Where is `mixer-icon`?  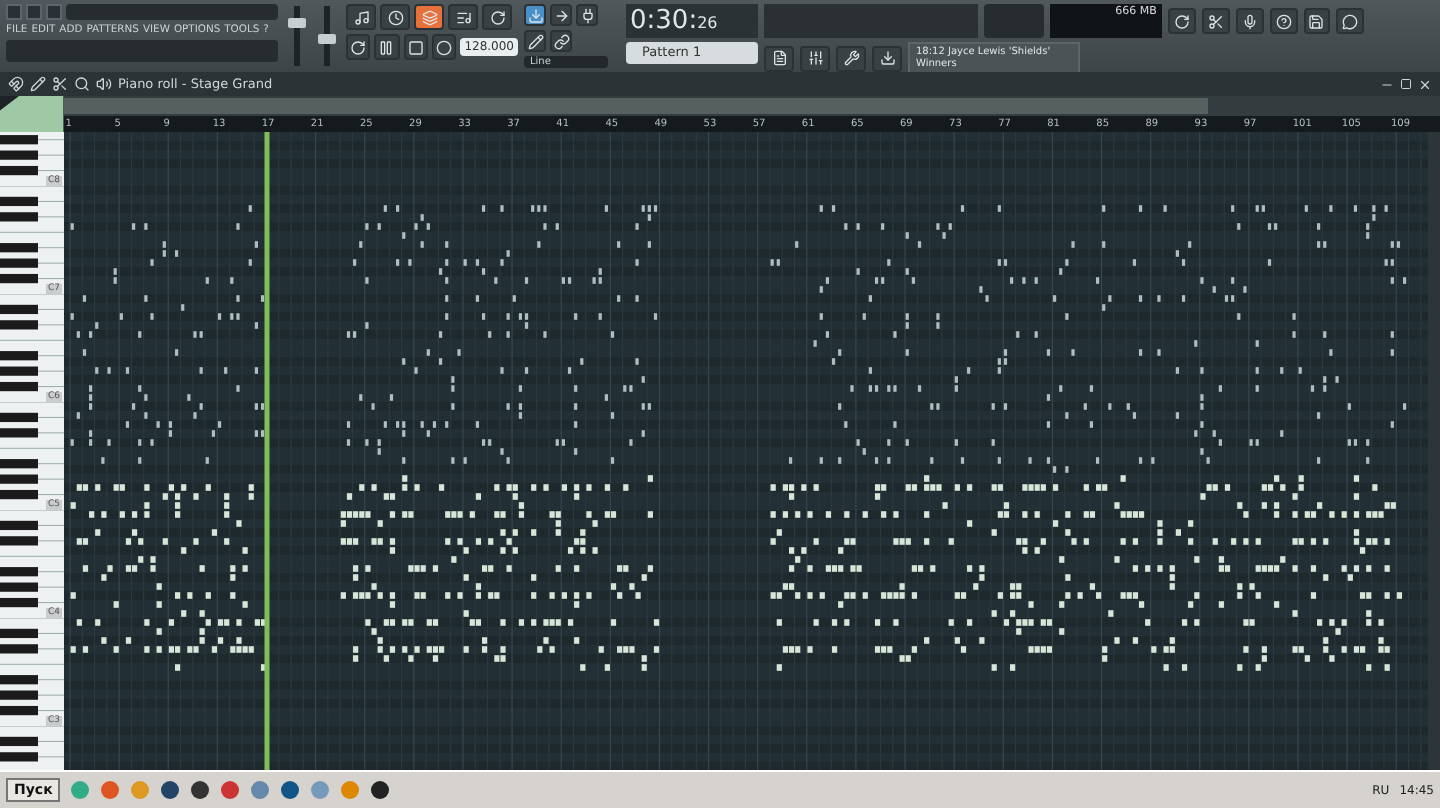 mixer-icon is located at coordinates (815, 58).